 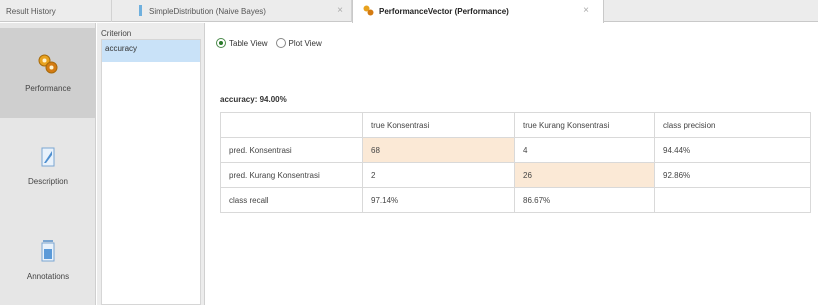 I want to click on tab-simple-distribution-label: SimpleDistribution (Naive Bayes), so click(x=207, y=11).